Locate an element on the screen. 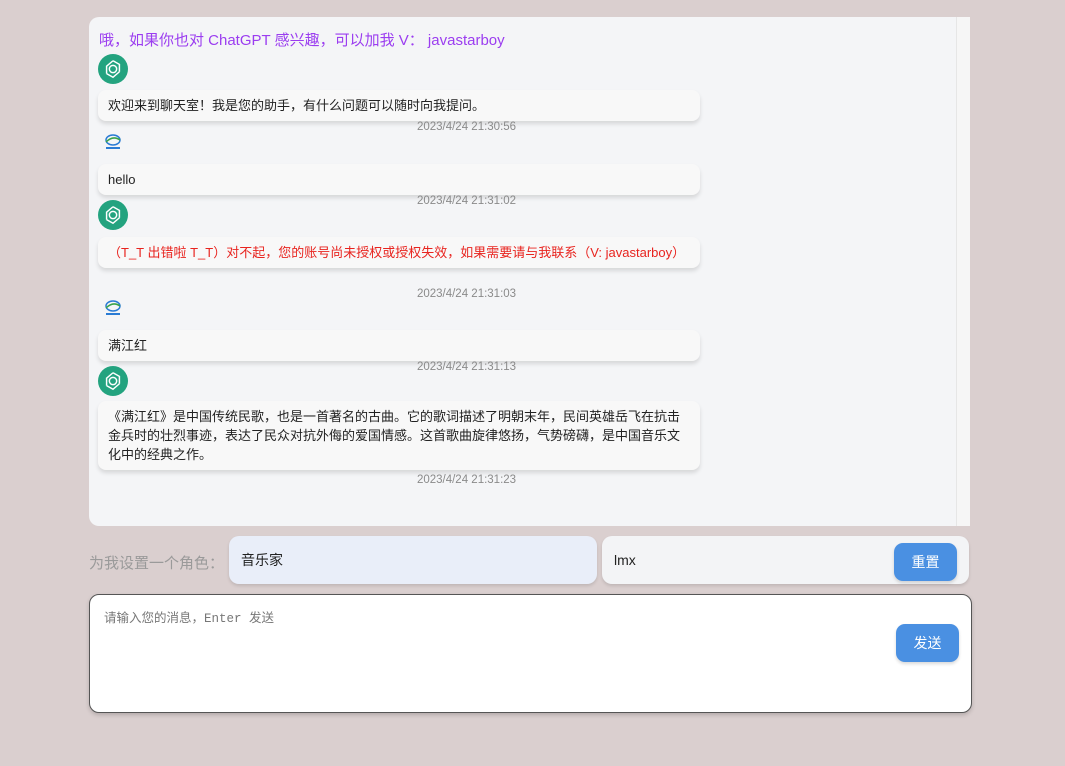  role-label: 为我设置一个角色： is located at coordinates (157, 563).